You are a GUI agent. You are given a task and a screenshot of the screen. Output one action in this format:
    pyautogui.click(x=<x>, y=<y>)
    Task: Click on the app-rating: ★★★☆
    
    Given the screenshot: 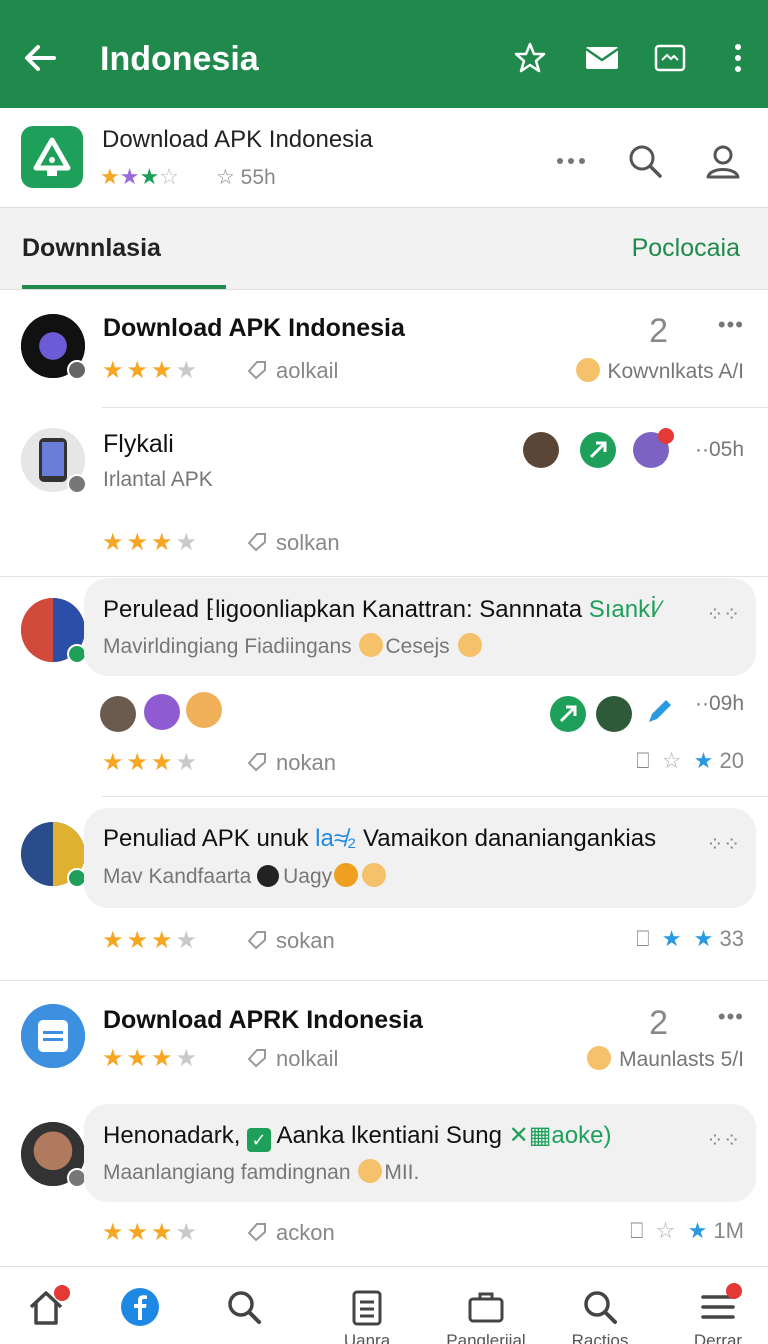 What is the action you would take?
    pyautogui.click(x=139, y=176)
    